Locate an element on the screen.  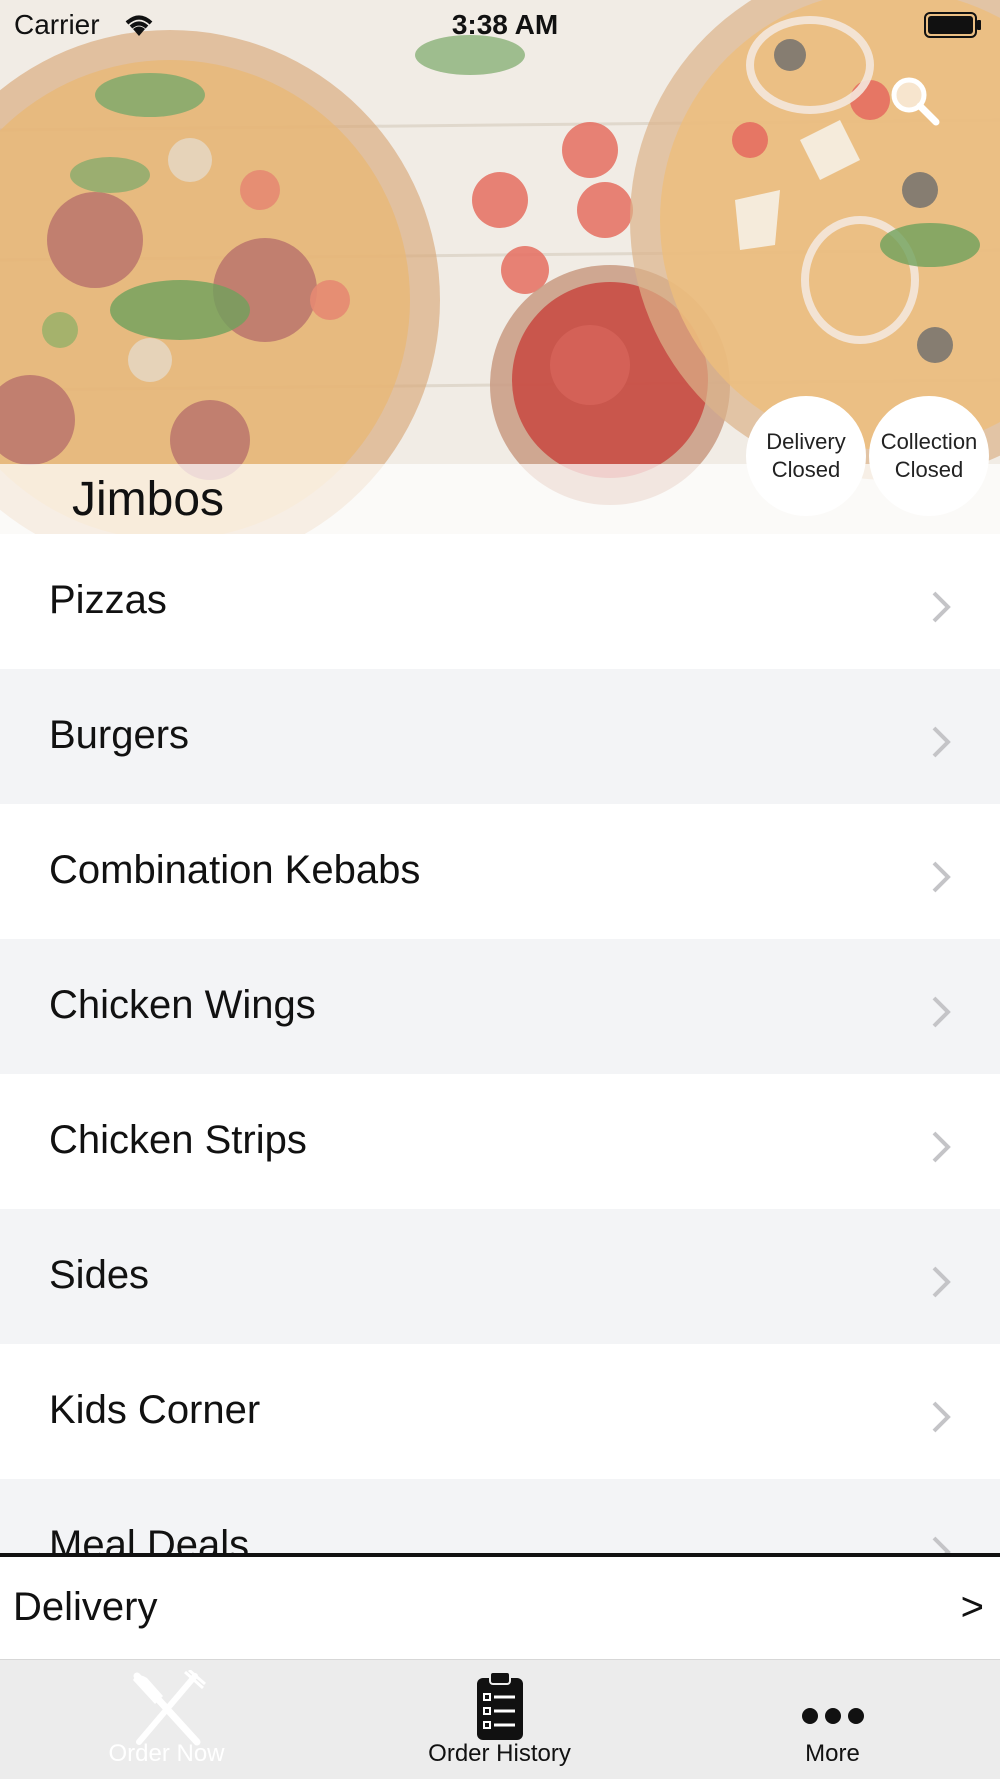
menu-item-label: Pizzas is located at coordinates (108, 600).